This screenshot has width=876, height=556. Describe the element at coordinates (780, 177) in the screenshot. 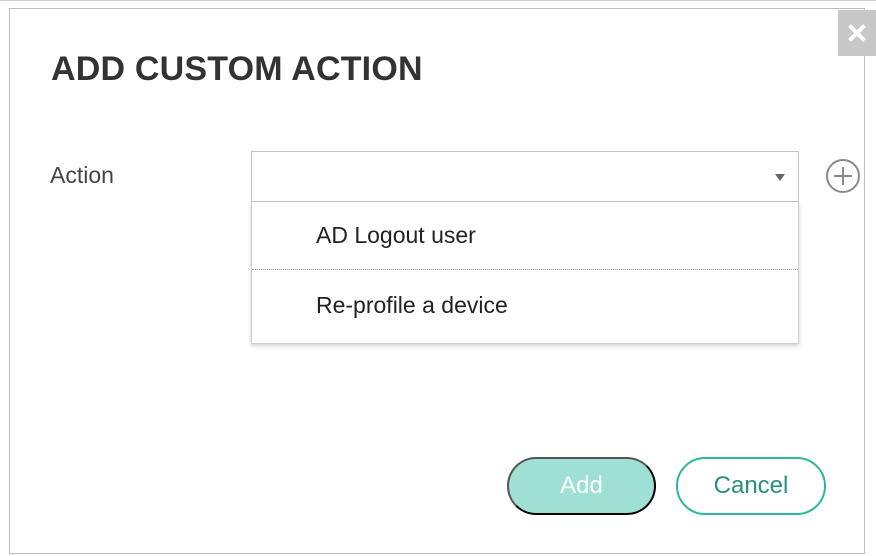

I see `chevron-down-icon` at that location.